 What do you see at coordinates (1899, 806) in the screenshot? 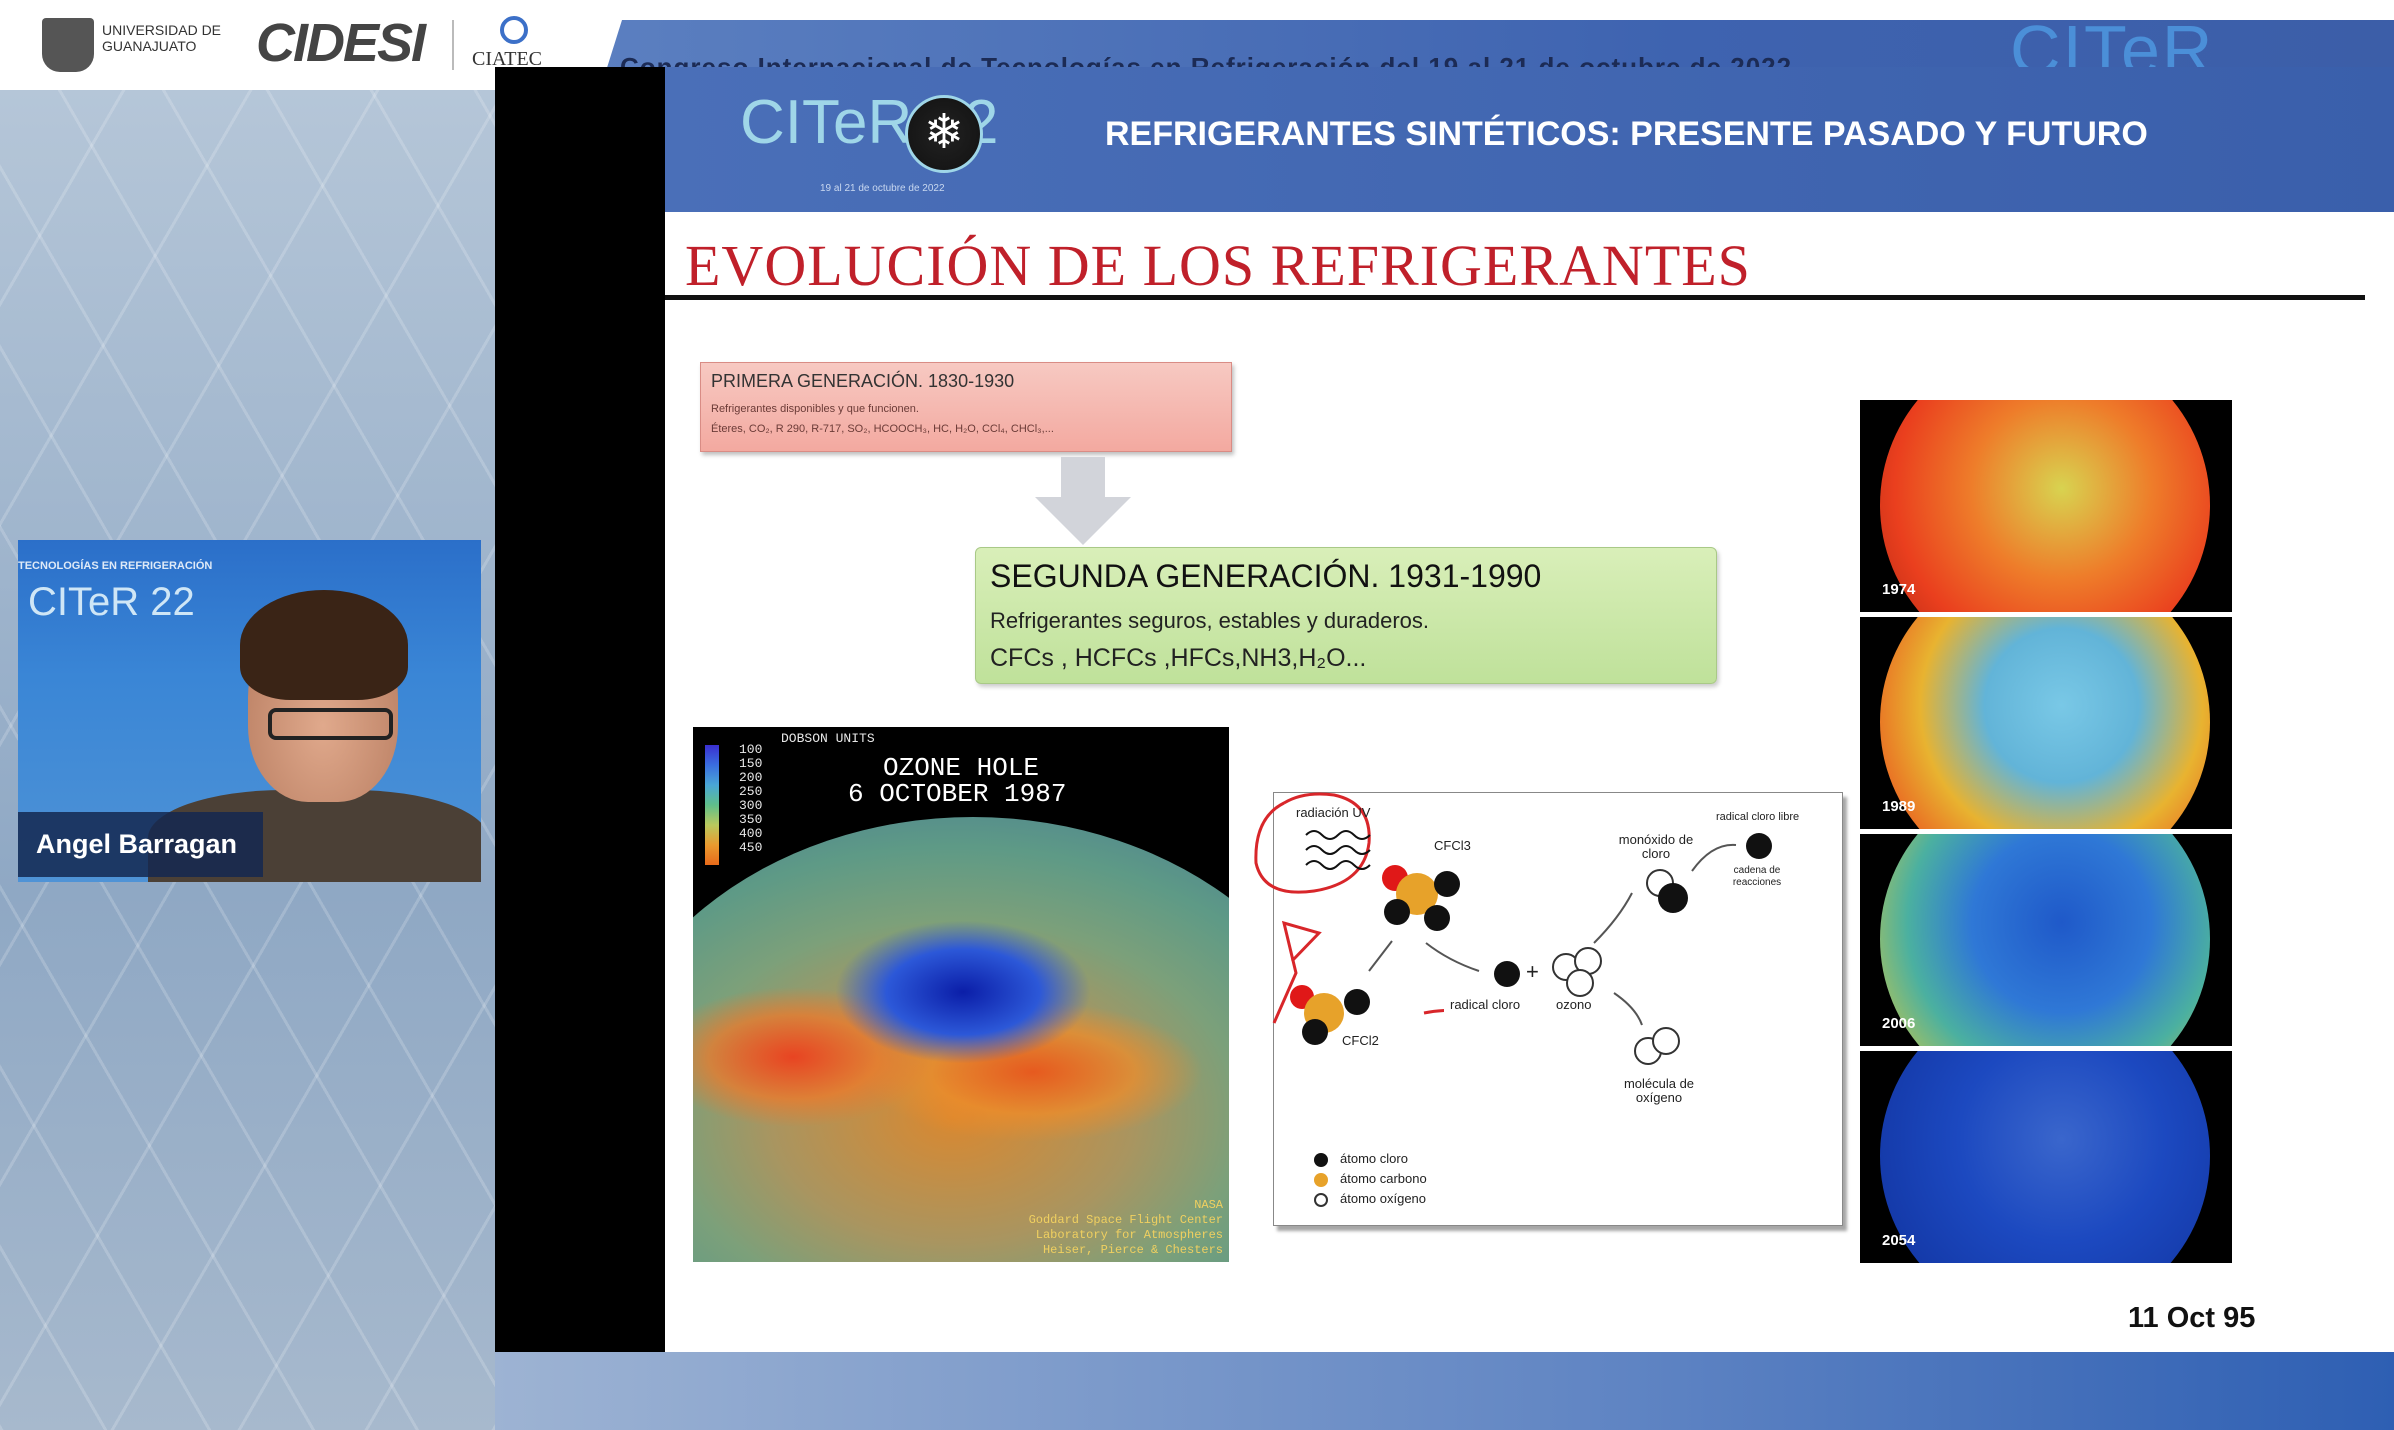
I see `year-label: 1989` at bounding box center [1899, 806].